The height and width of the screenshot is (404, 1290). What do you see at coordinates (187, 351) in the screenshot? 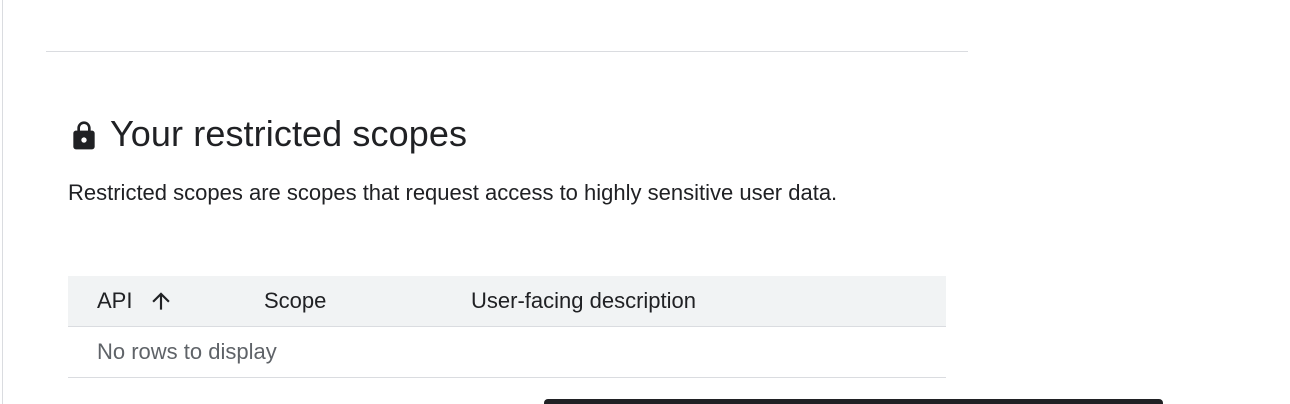
I see `empty-state-message: No rows to display` at bounding box center [187, 351].